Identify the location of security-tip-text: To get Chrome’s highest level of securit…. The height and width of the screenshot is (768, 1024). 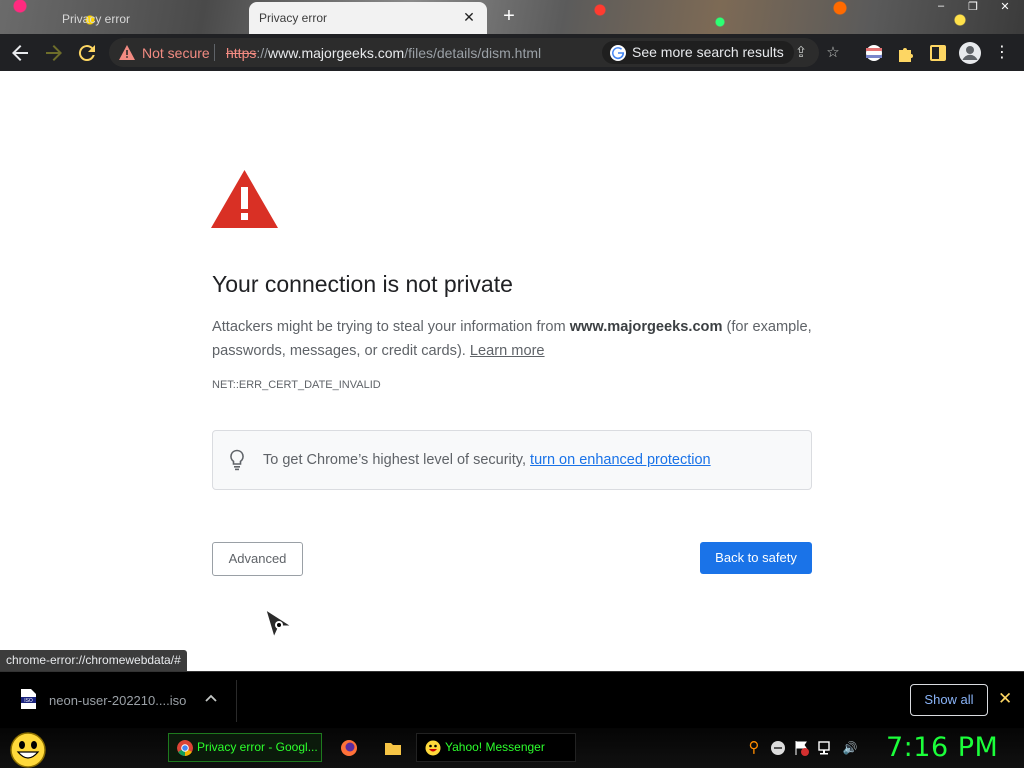
(397, 460).